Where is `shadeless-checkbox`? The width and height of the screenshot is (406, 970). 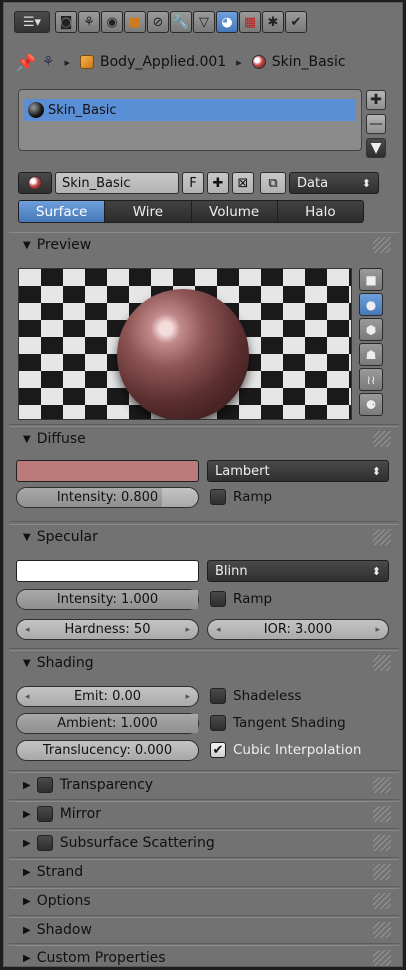 shadeless-checkbox is located at coordinates (218, 696).